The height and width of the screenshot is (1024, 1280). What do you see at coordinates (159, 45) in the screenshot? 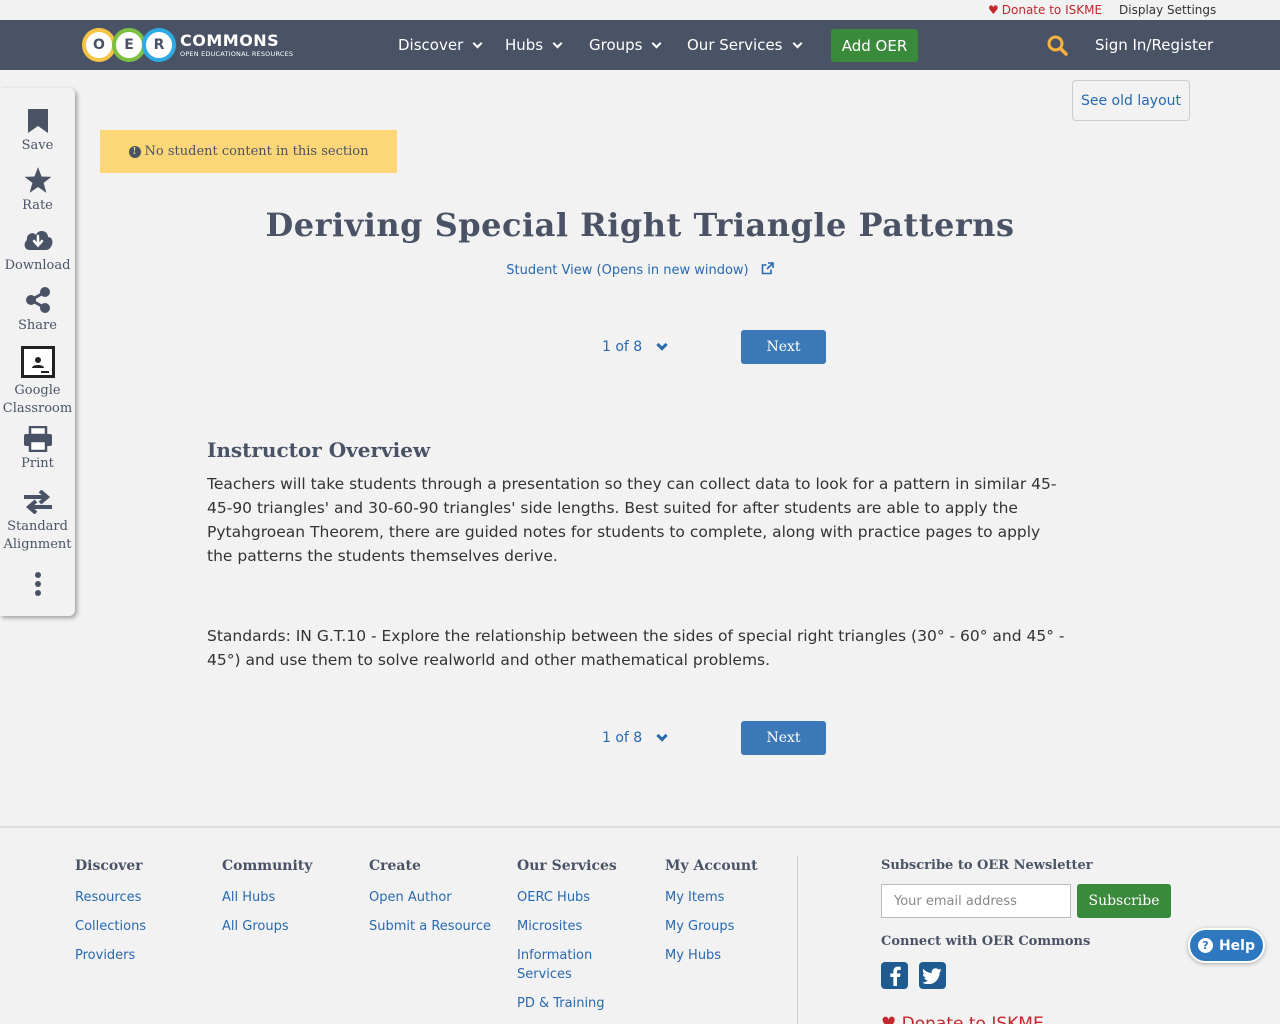
I see `logo-circle-r: R` at bounding box center [159, 45].